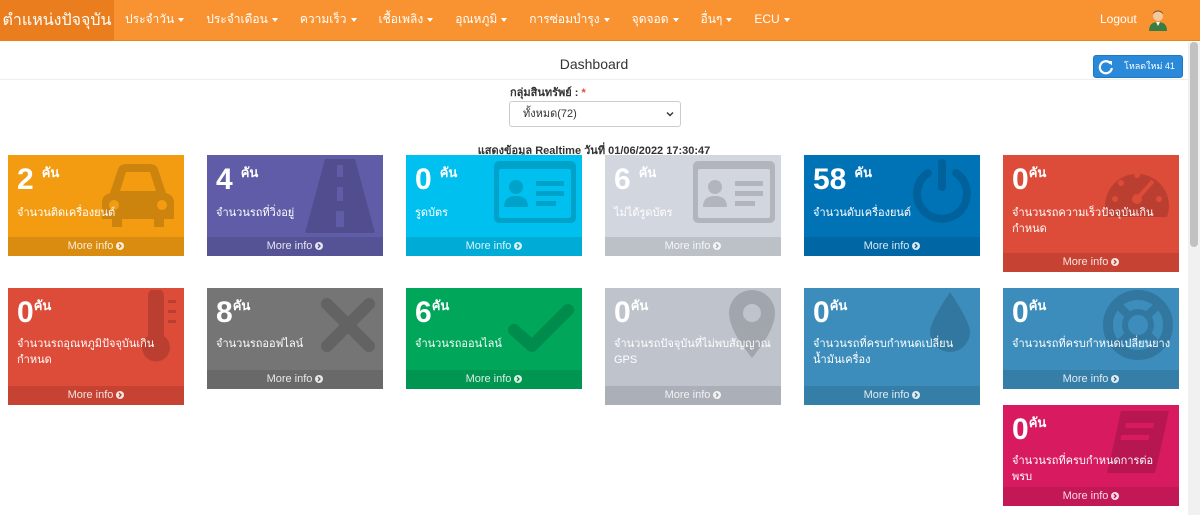  Describe the element at coordinates (1194, 144) in the screenshot. I see `scrollbar-thumb` at that location.